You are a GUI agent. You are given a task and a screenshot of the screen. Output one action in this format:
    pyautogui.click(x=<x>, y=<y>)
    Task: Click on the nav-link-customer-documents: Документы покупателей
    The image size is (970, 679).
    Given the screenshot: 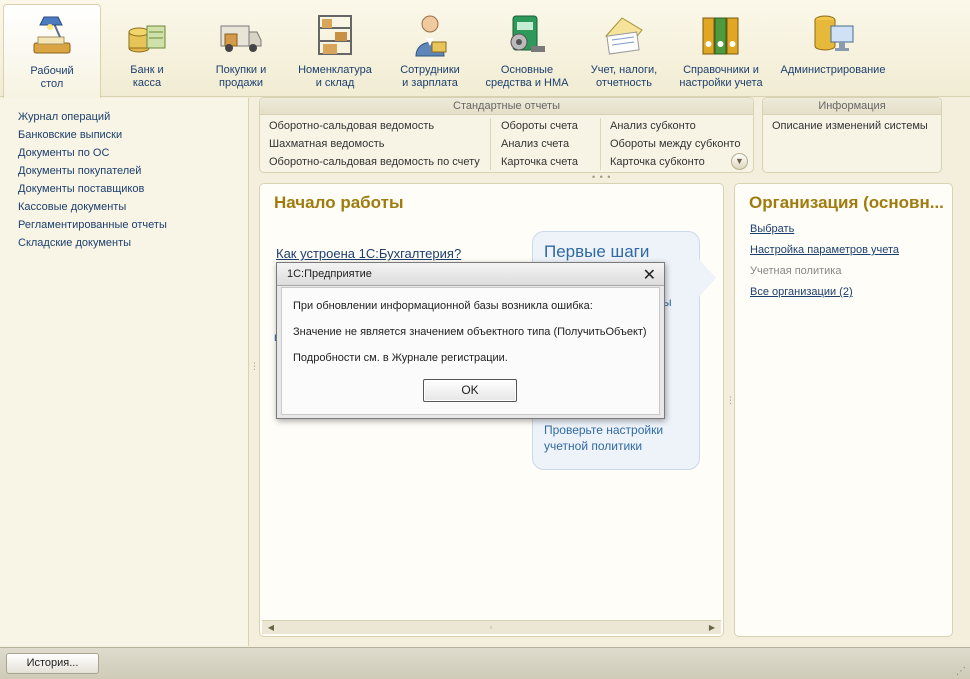 What is the action you would take?
    pyautogui.click(x=133, y=171)
    